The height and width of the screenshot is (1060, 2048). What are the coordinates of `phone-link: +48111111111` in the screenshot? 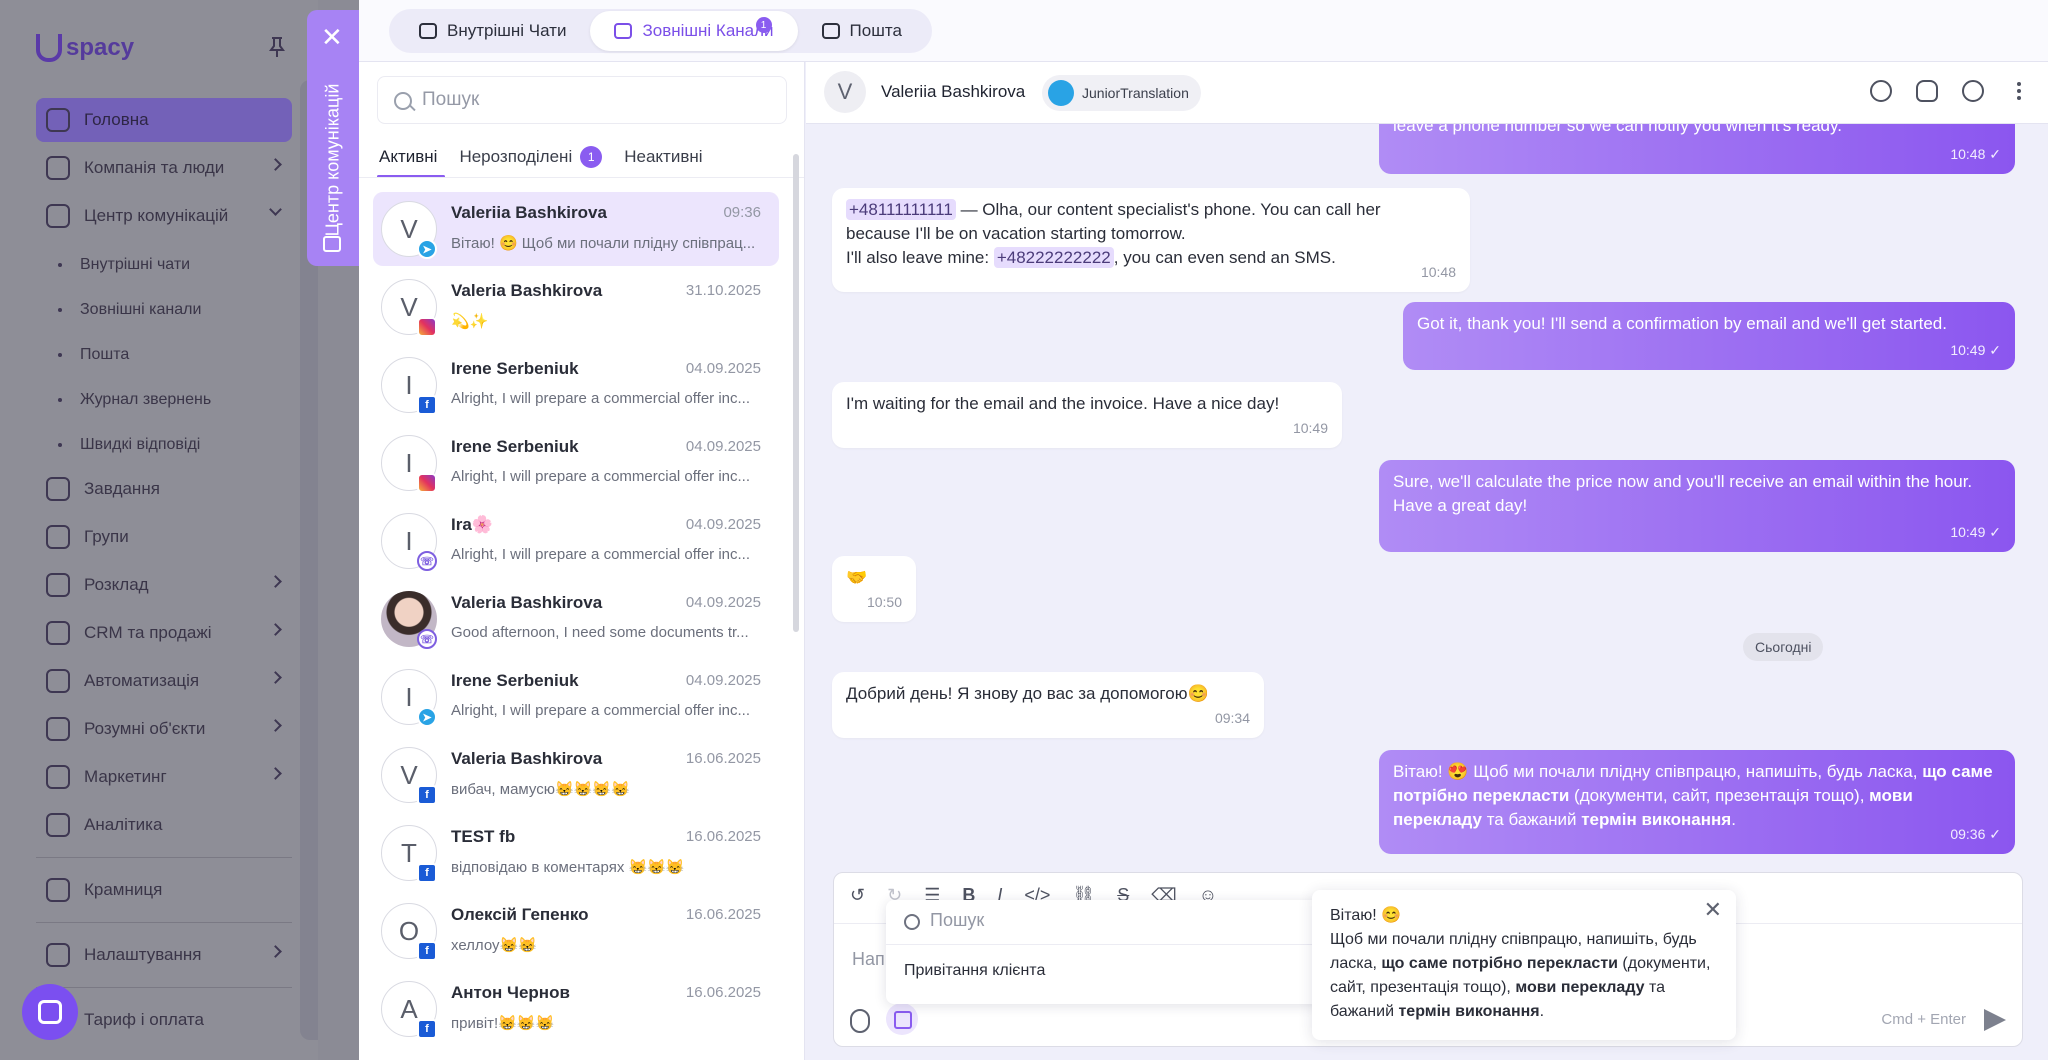 It's located at (901, 209).